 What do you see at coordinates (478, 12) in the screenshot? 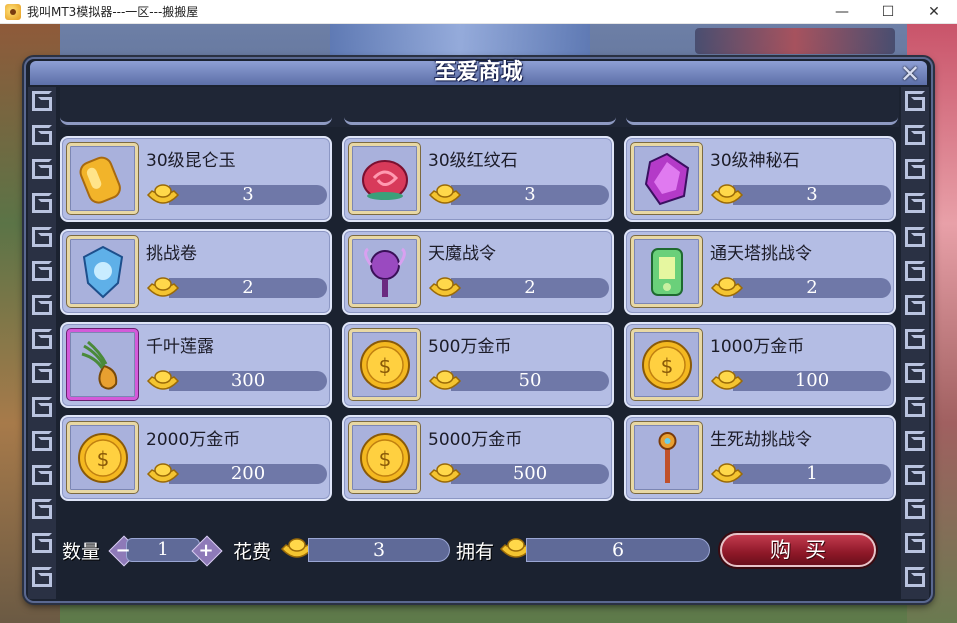
I see `window-titlebar: 我叫MT3模拟器---一区---搬搬屋 — ☐ ✕` at bounding box center [478, 12].